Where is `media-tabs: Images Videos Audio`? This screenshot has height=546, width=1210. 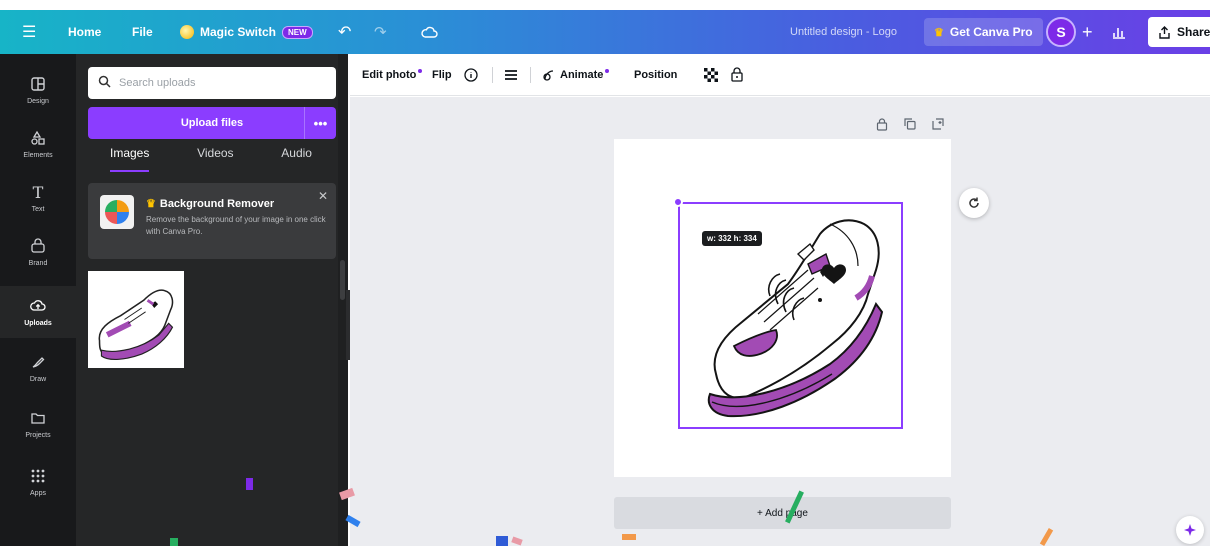
media-tabs: Images Videos Audio is located at coordinates (212, 159).